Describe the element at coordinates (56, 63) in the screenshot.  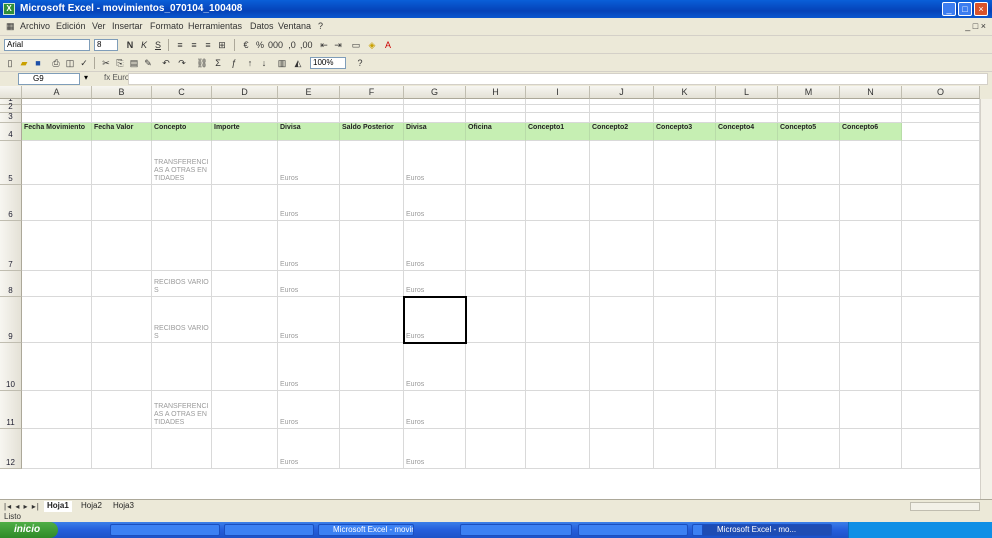
I see `print-icon: ⎙` at that location.